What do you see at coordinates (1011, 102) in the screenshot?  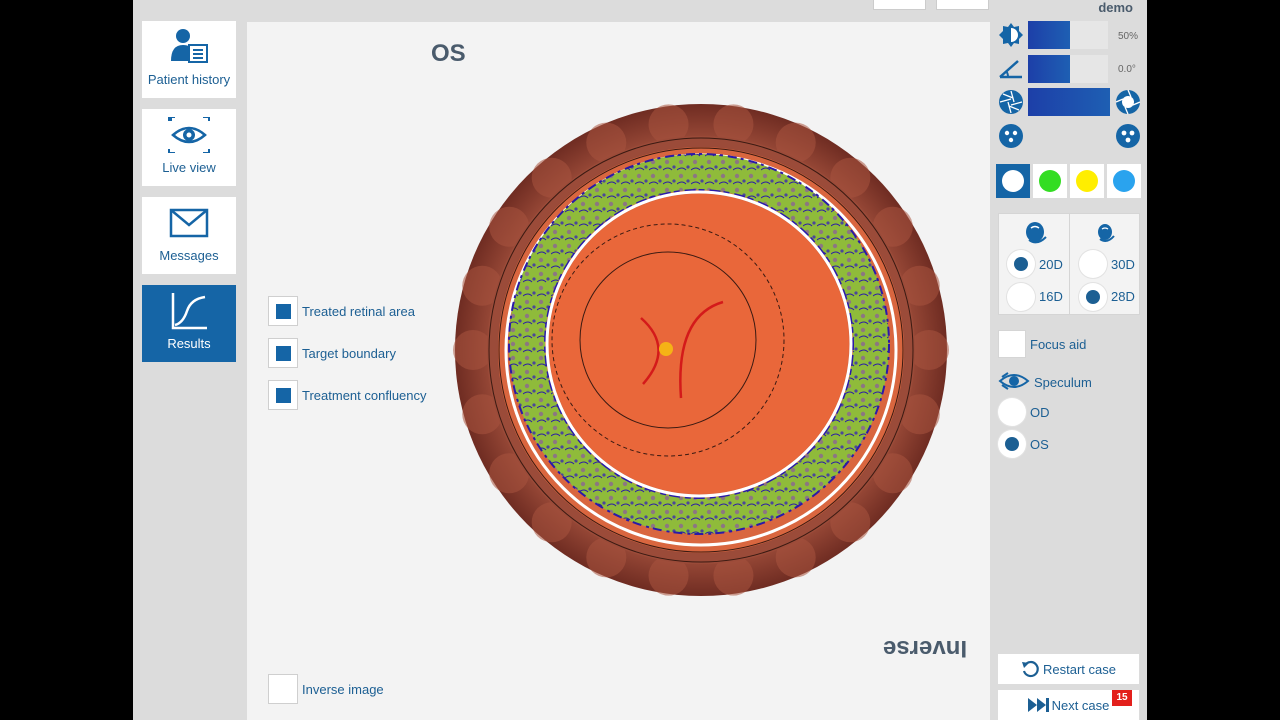 I see `aperture-closed-icon` at bounding box center [1011, 102].